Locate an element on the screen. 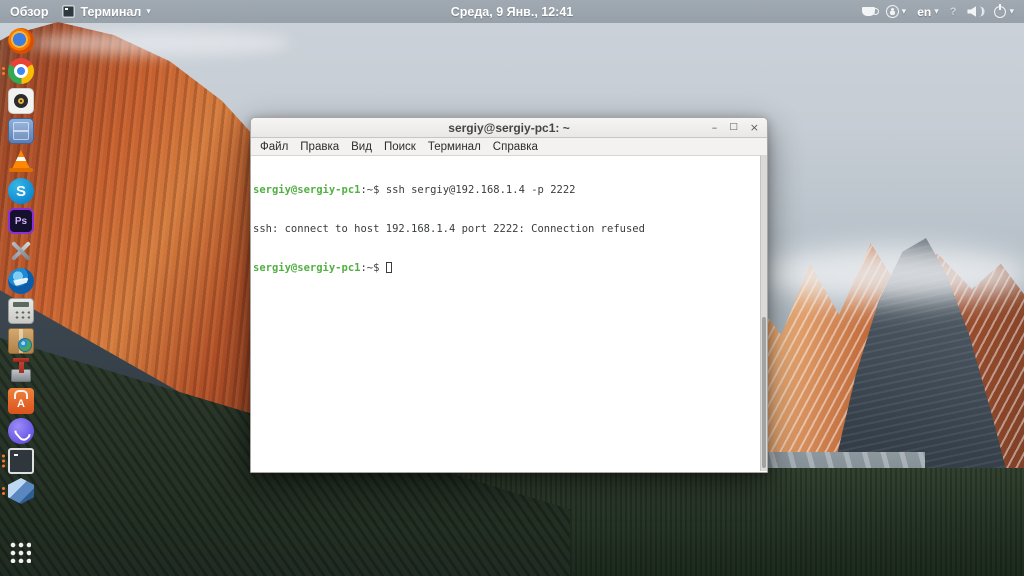 The width and height of the screenshot is (1024, 576). app-menu: Терминал ▾ is located at coordinates (106, 11).